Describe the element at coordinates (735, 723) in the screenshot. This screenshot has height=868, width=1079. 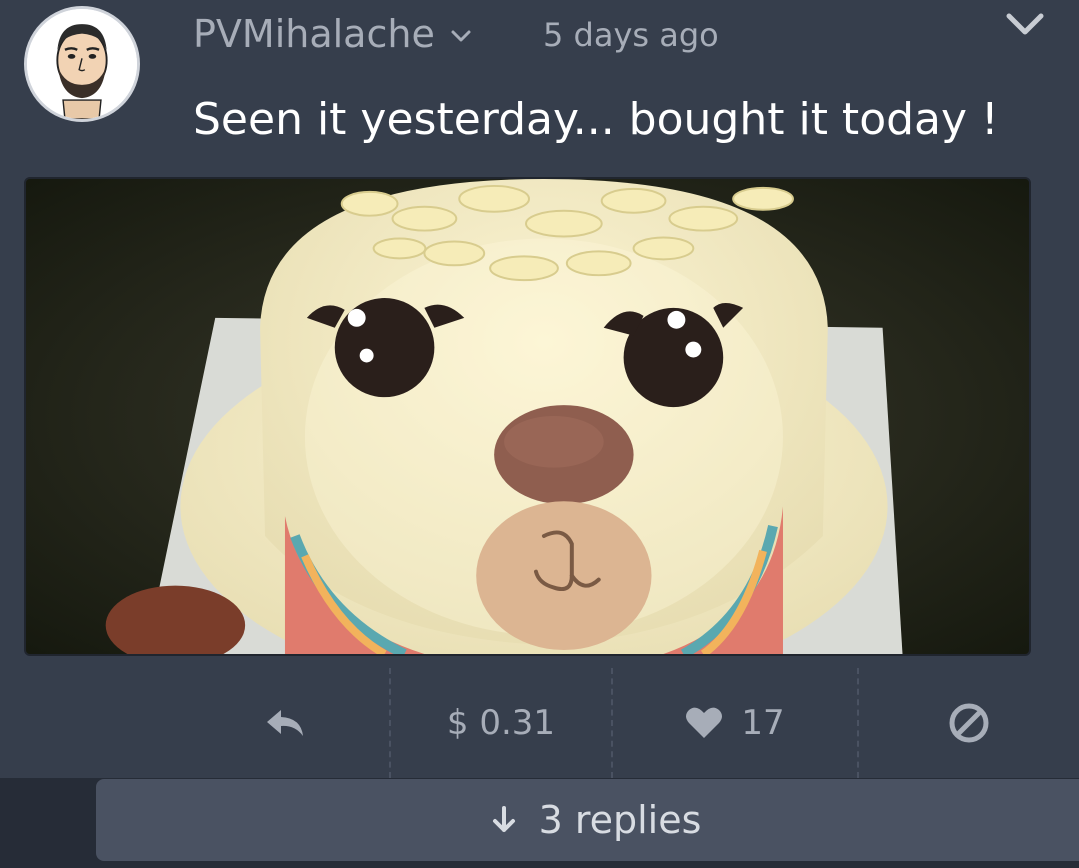
I see `like-button: 17` at that location.